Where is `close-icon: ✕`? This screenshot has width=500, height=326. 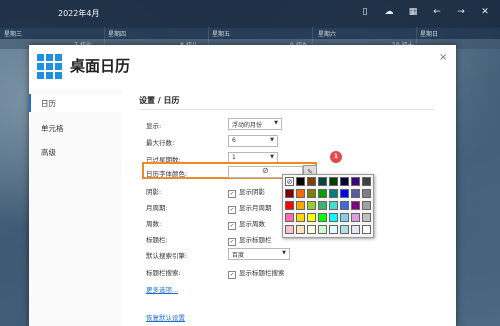 close-icon: ✕ is located at coordinates (485, 12).